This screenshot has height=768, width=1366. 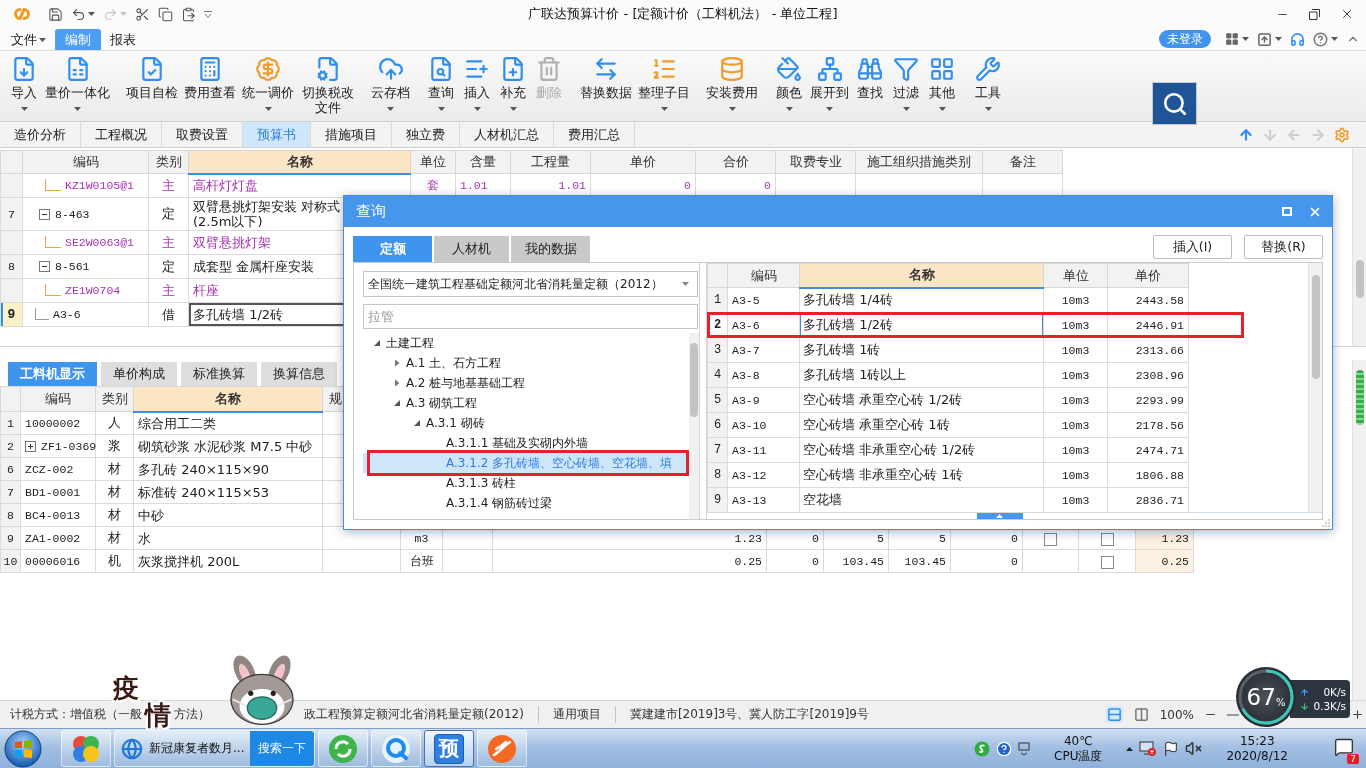 What do you see at coordinates (1233, 714) in the screenshot?
I see `zoom-slider-track` at bounding box center [1233, 714].